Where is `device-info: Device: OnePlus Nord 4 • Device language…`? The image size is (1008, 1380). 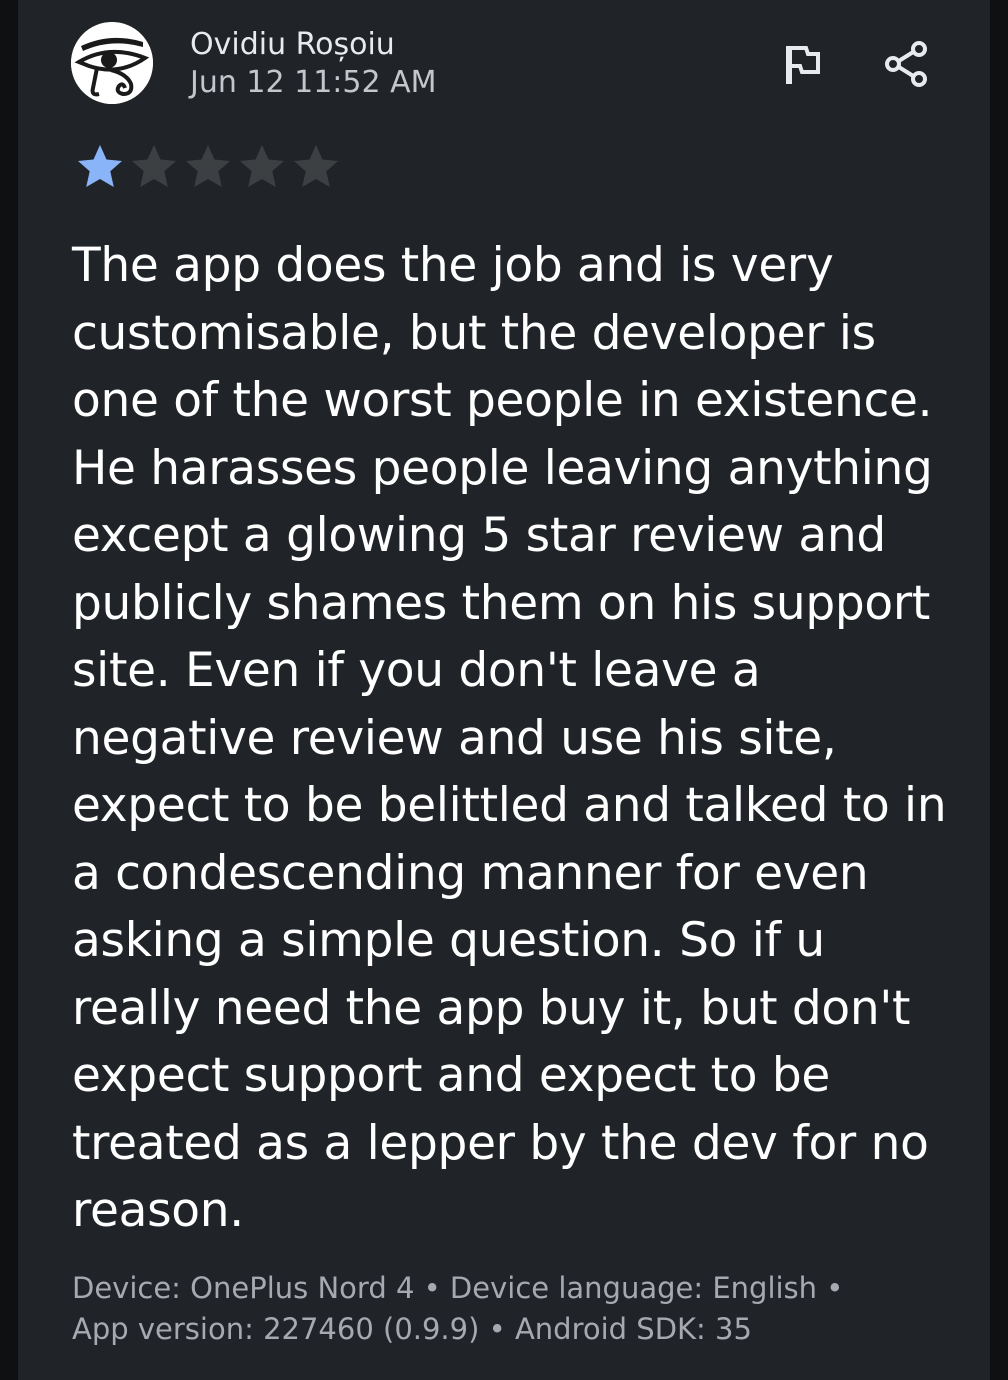
device-info: Device: OnePlus Nord 4 • Device language… is located at coordinates (522, 1309).